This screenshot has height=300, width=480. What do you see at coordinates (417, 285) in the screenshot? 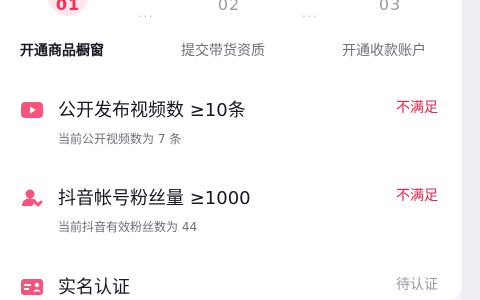
I see `status-badge: 待认证` at bounding box center [417, 285].